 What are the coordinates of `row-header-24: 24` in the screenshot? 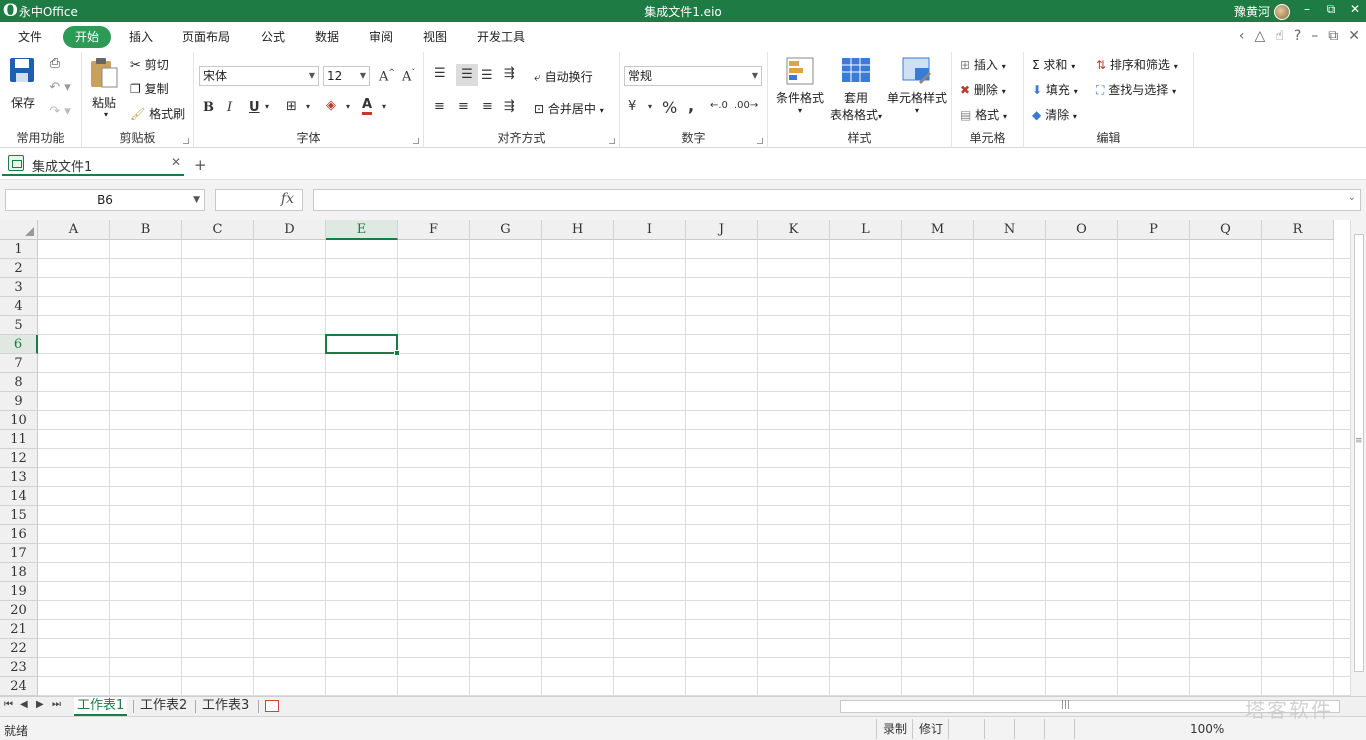 It's located at (19, 686).